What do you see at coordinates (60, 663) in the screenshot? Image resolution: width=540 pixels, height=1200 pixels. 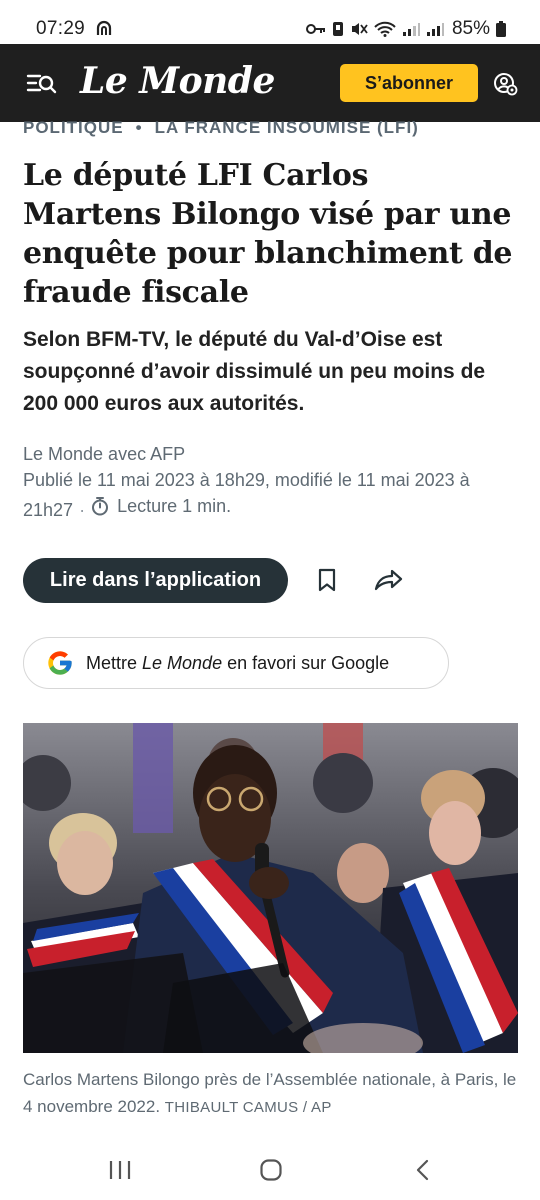 I see `google-logo-icon` at bounding box center [60, 663].